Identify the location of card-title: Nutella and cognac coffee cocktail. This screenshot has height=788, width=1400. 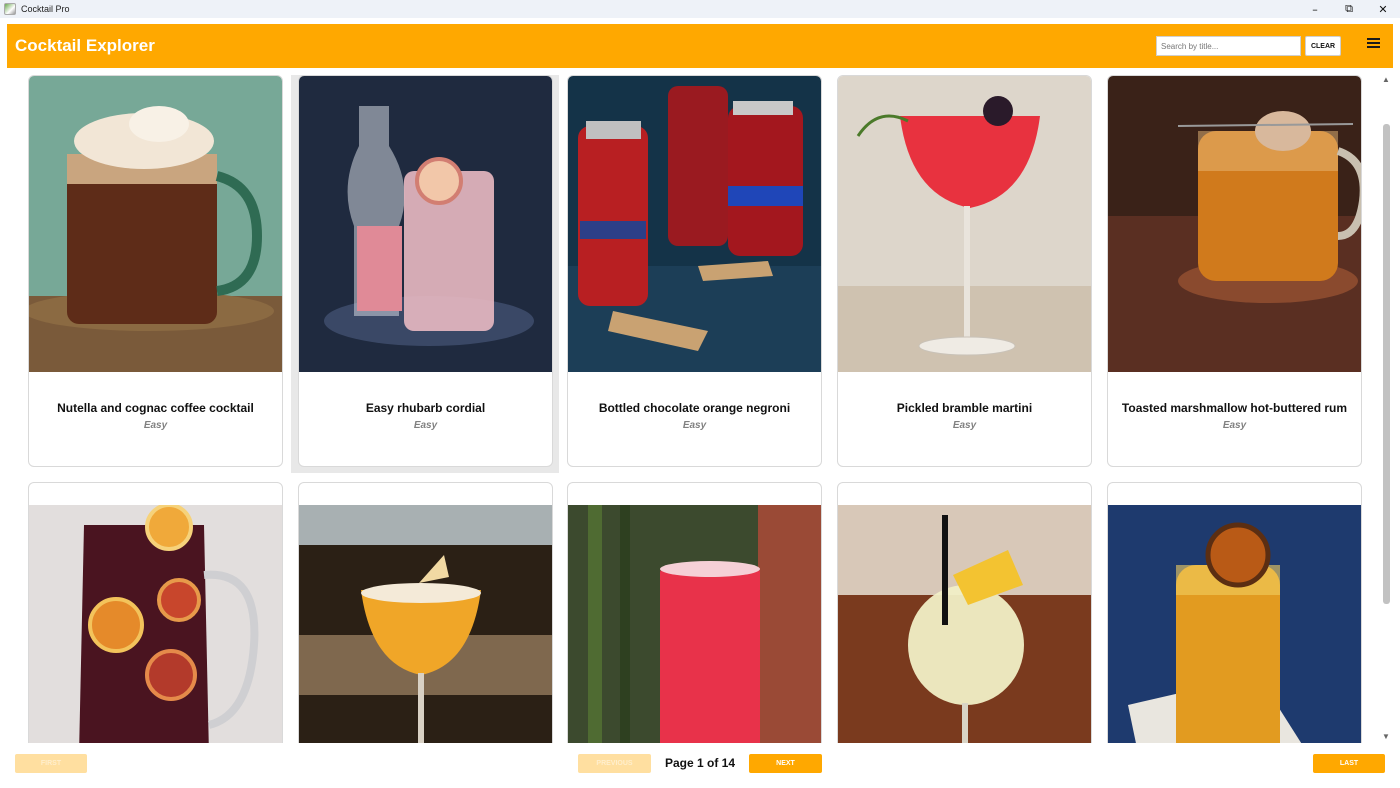
(155, 408).